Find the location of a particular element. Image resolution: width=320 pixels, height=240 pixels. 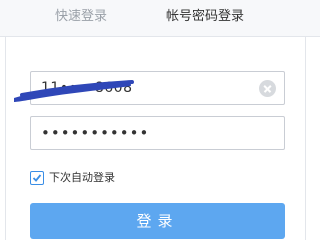

clear-icon is located at coordinates (267, 88).